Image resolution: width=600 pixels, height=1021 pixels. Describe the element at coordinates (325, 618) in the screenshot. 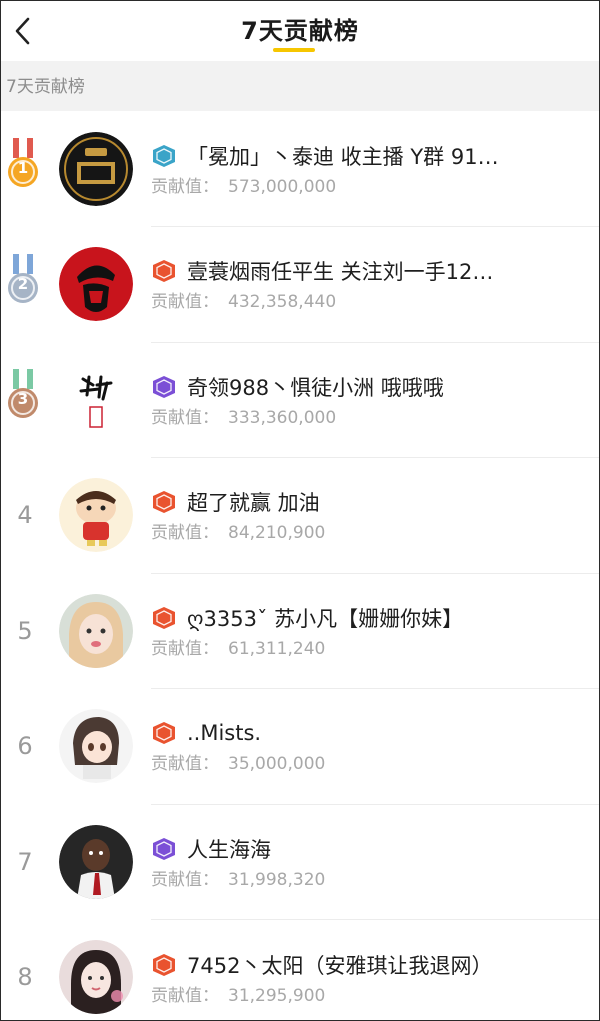

I see `user-name: ღ3353ˇ 苏小凡【姗姗你妹】` at that location.